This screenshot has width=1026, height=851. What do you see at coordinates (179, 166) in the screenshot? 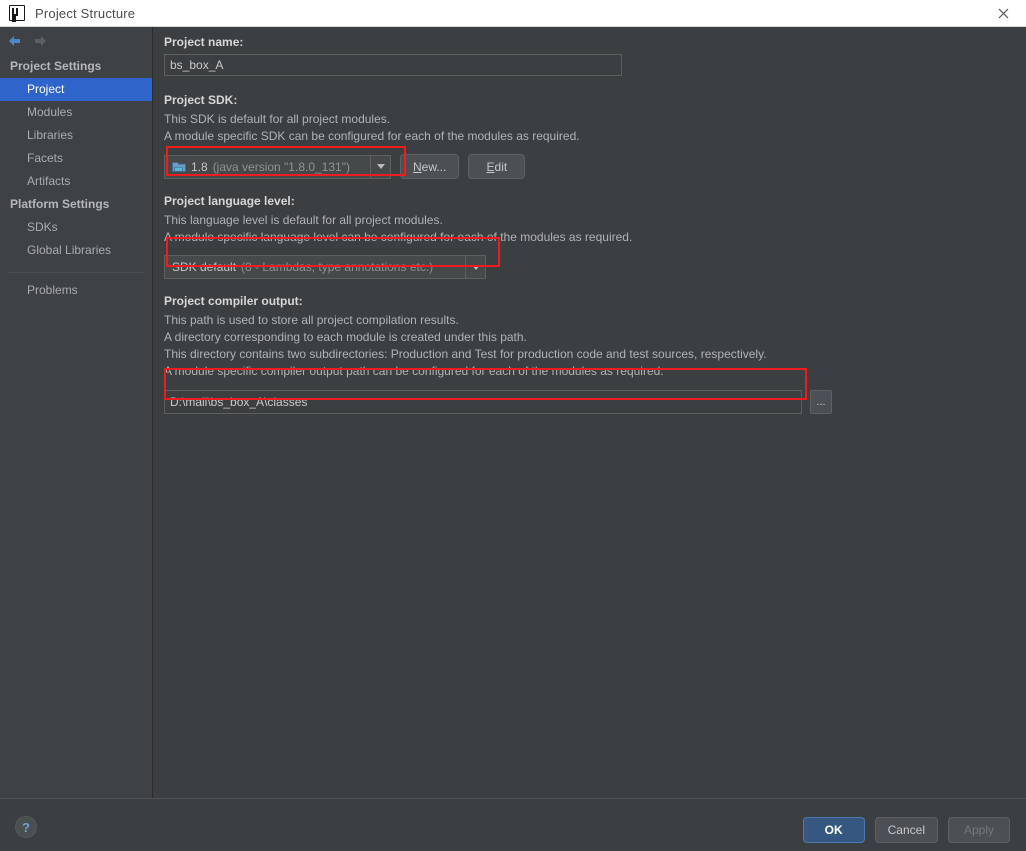
I see `sdk-folder-icon` at bounding box center [179, 166].